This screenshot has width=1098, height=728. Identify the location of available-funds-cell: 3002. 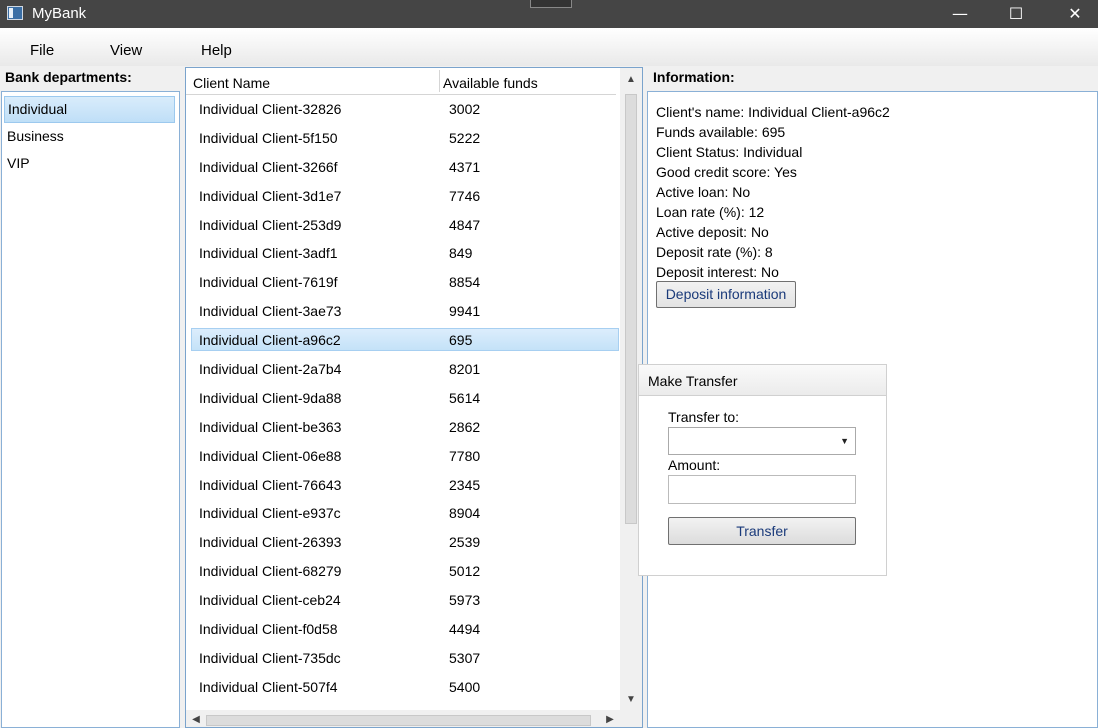
(465, 109).